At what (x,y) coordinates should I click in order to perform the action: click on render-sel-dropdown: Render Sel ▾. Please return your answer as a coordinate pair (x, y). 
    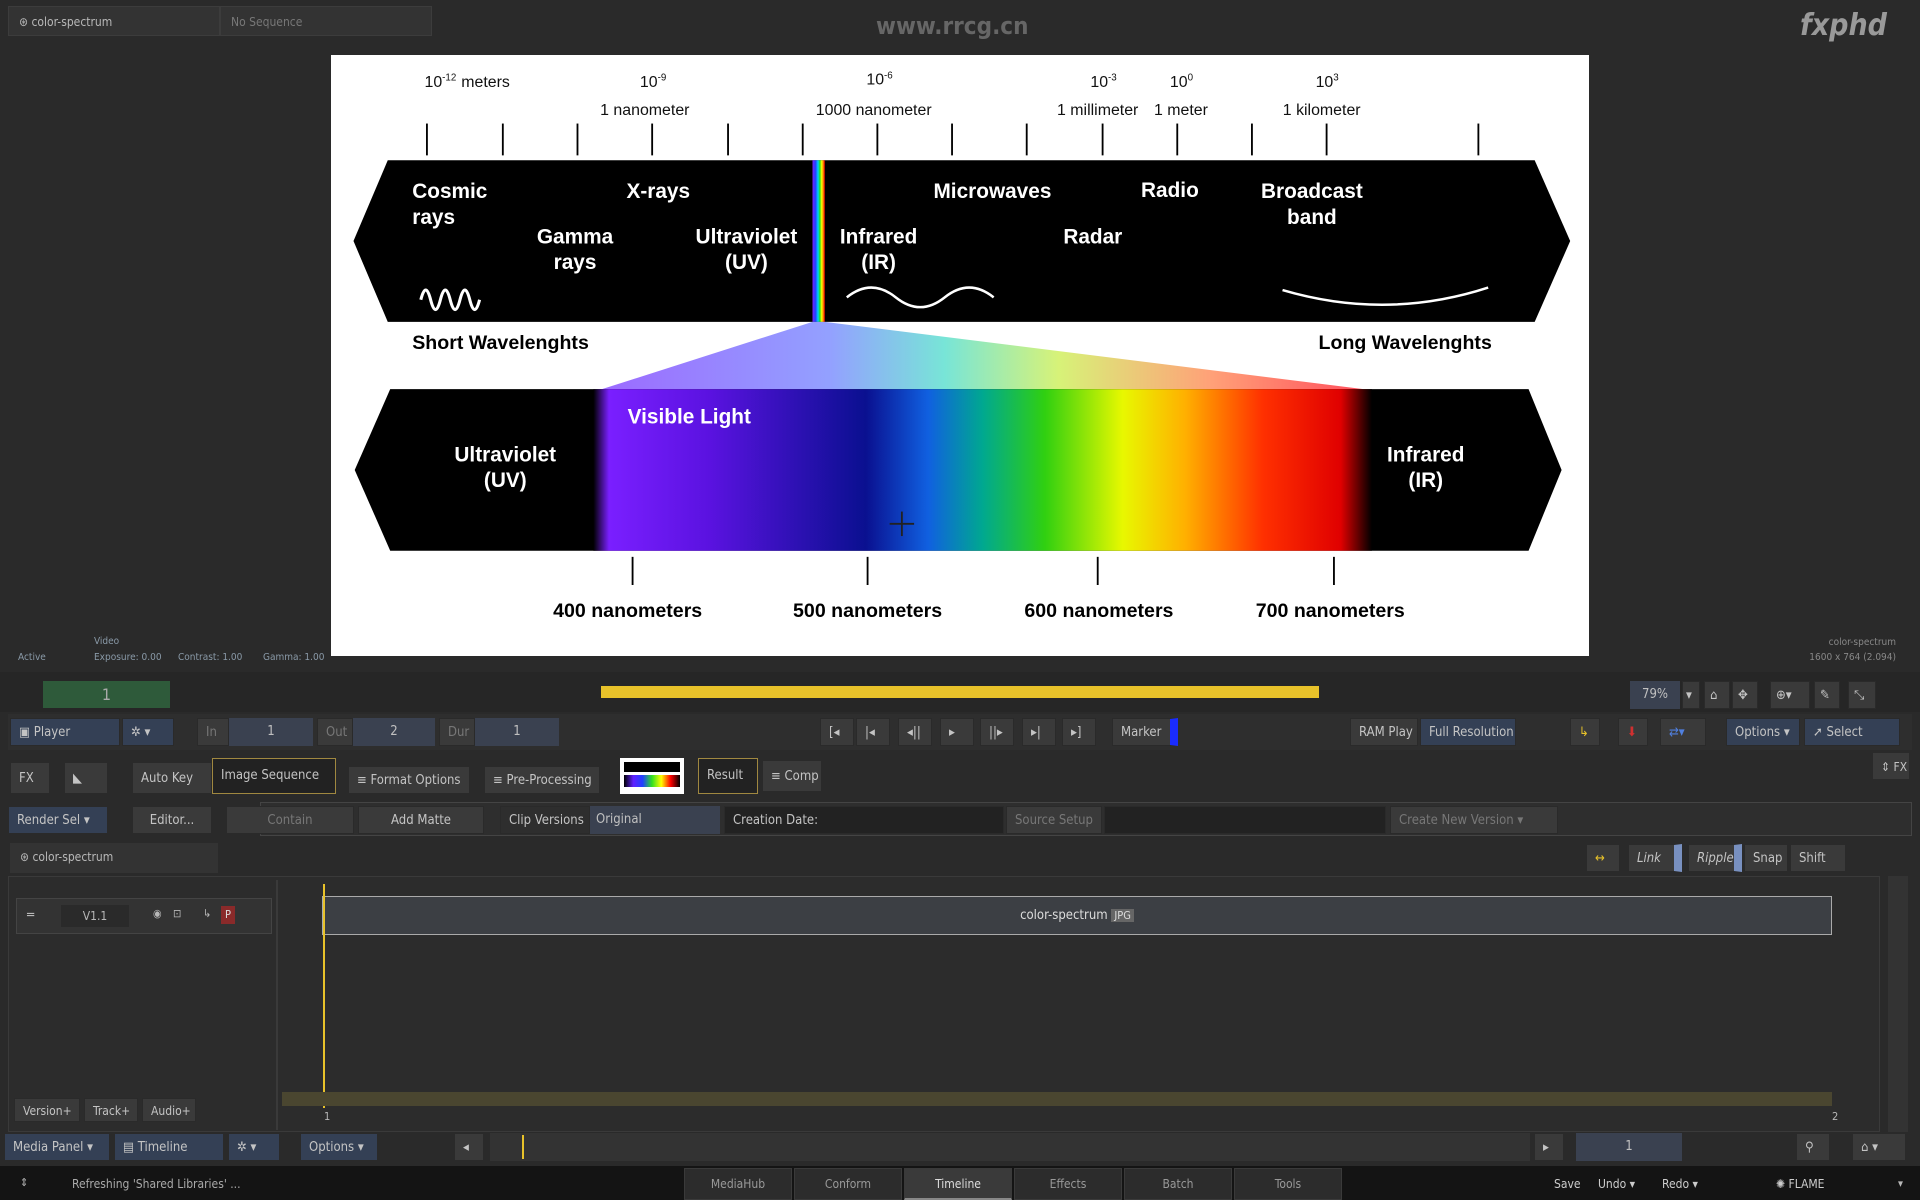
    Looking at the image, I should click on (58, 820).